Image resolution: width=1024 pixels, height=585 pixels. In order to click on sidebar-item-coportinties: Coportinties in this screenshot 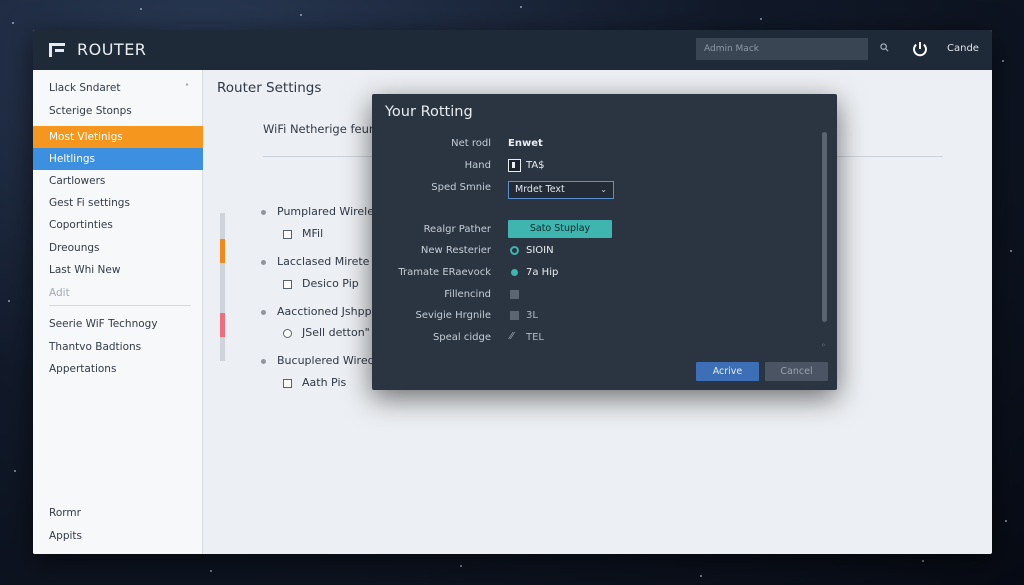, I will do `click(118, 225)`.